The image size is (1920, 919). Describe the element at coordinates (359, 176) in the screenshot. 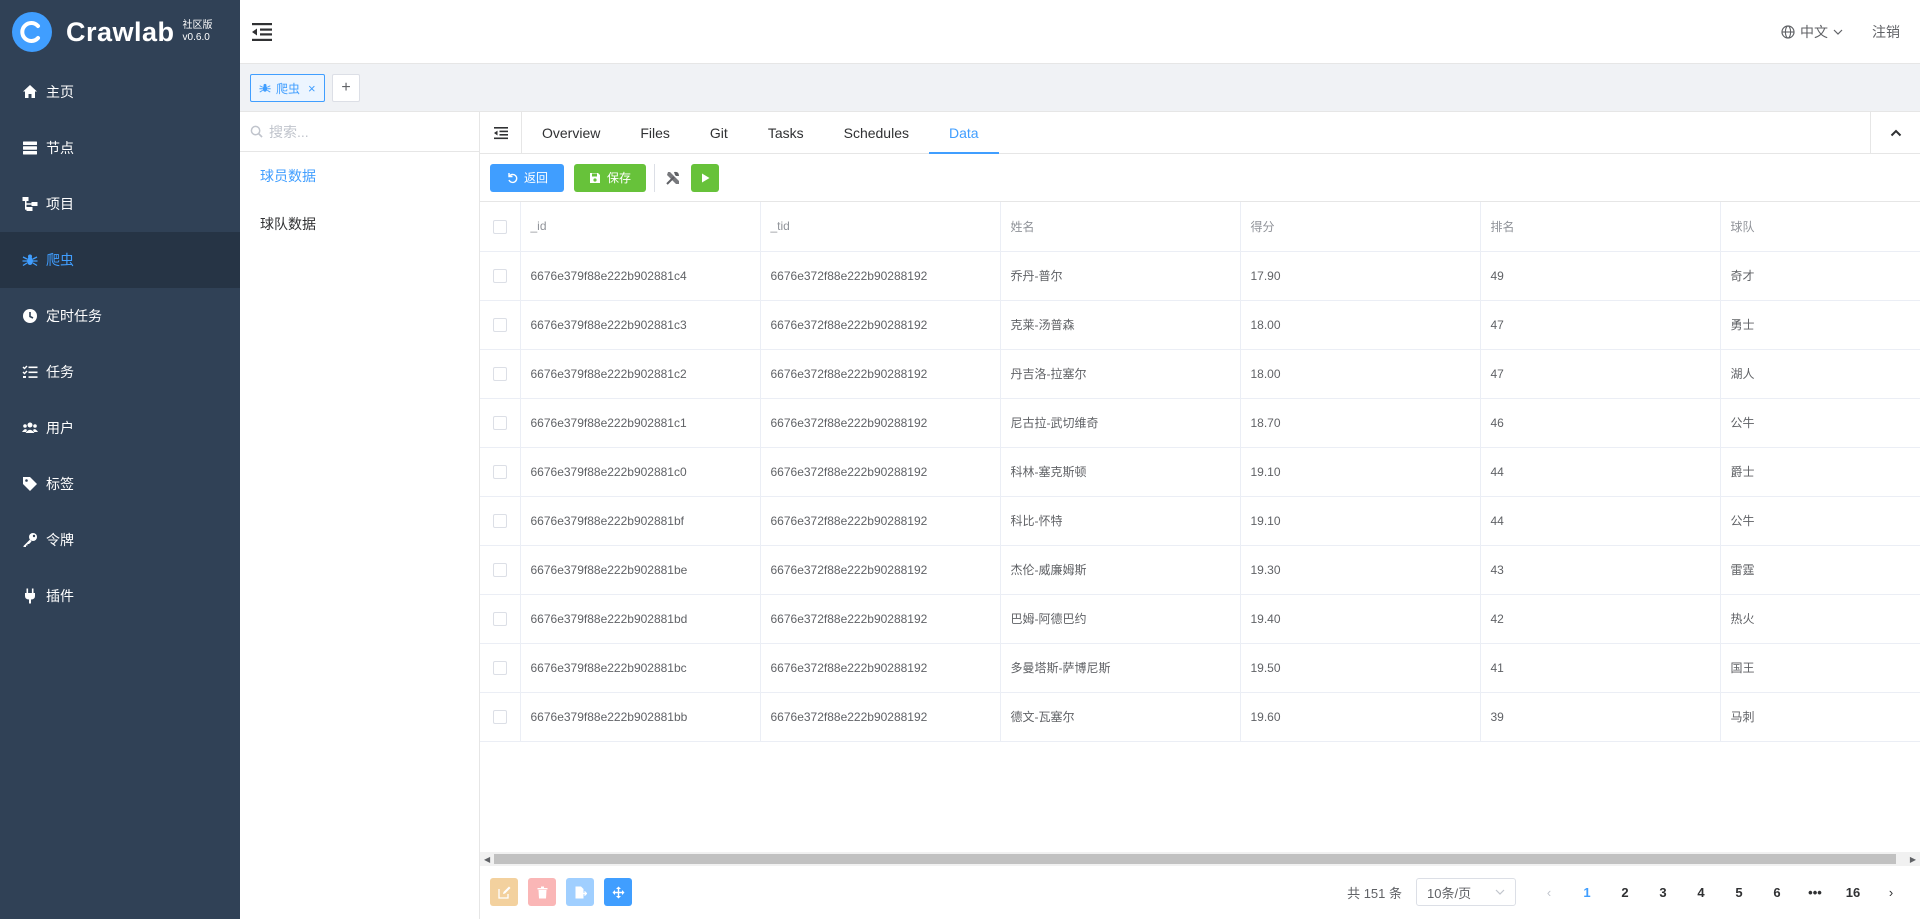

I see `collection-item: 球员数据` at that location.